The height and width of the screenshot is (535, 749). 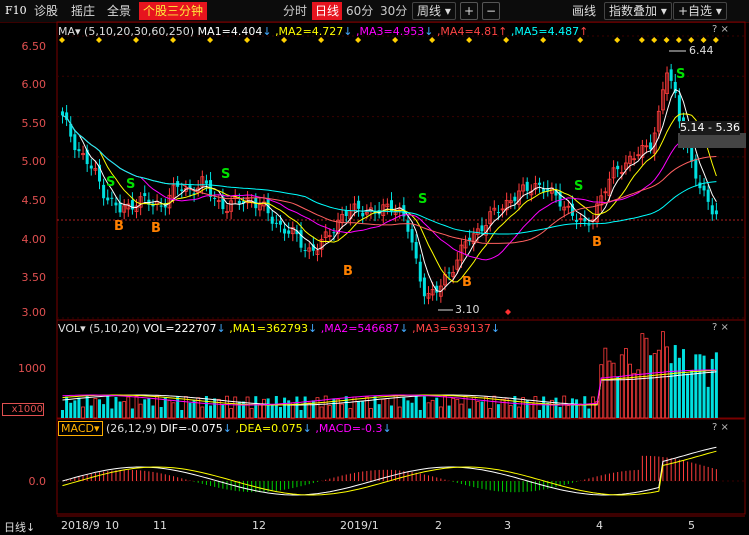 What do you see at coordinates (15, 527) in the screenshot?
I see `period-label: 日线` at bounding box center [15, 527].